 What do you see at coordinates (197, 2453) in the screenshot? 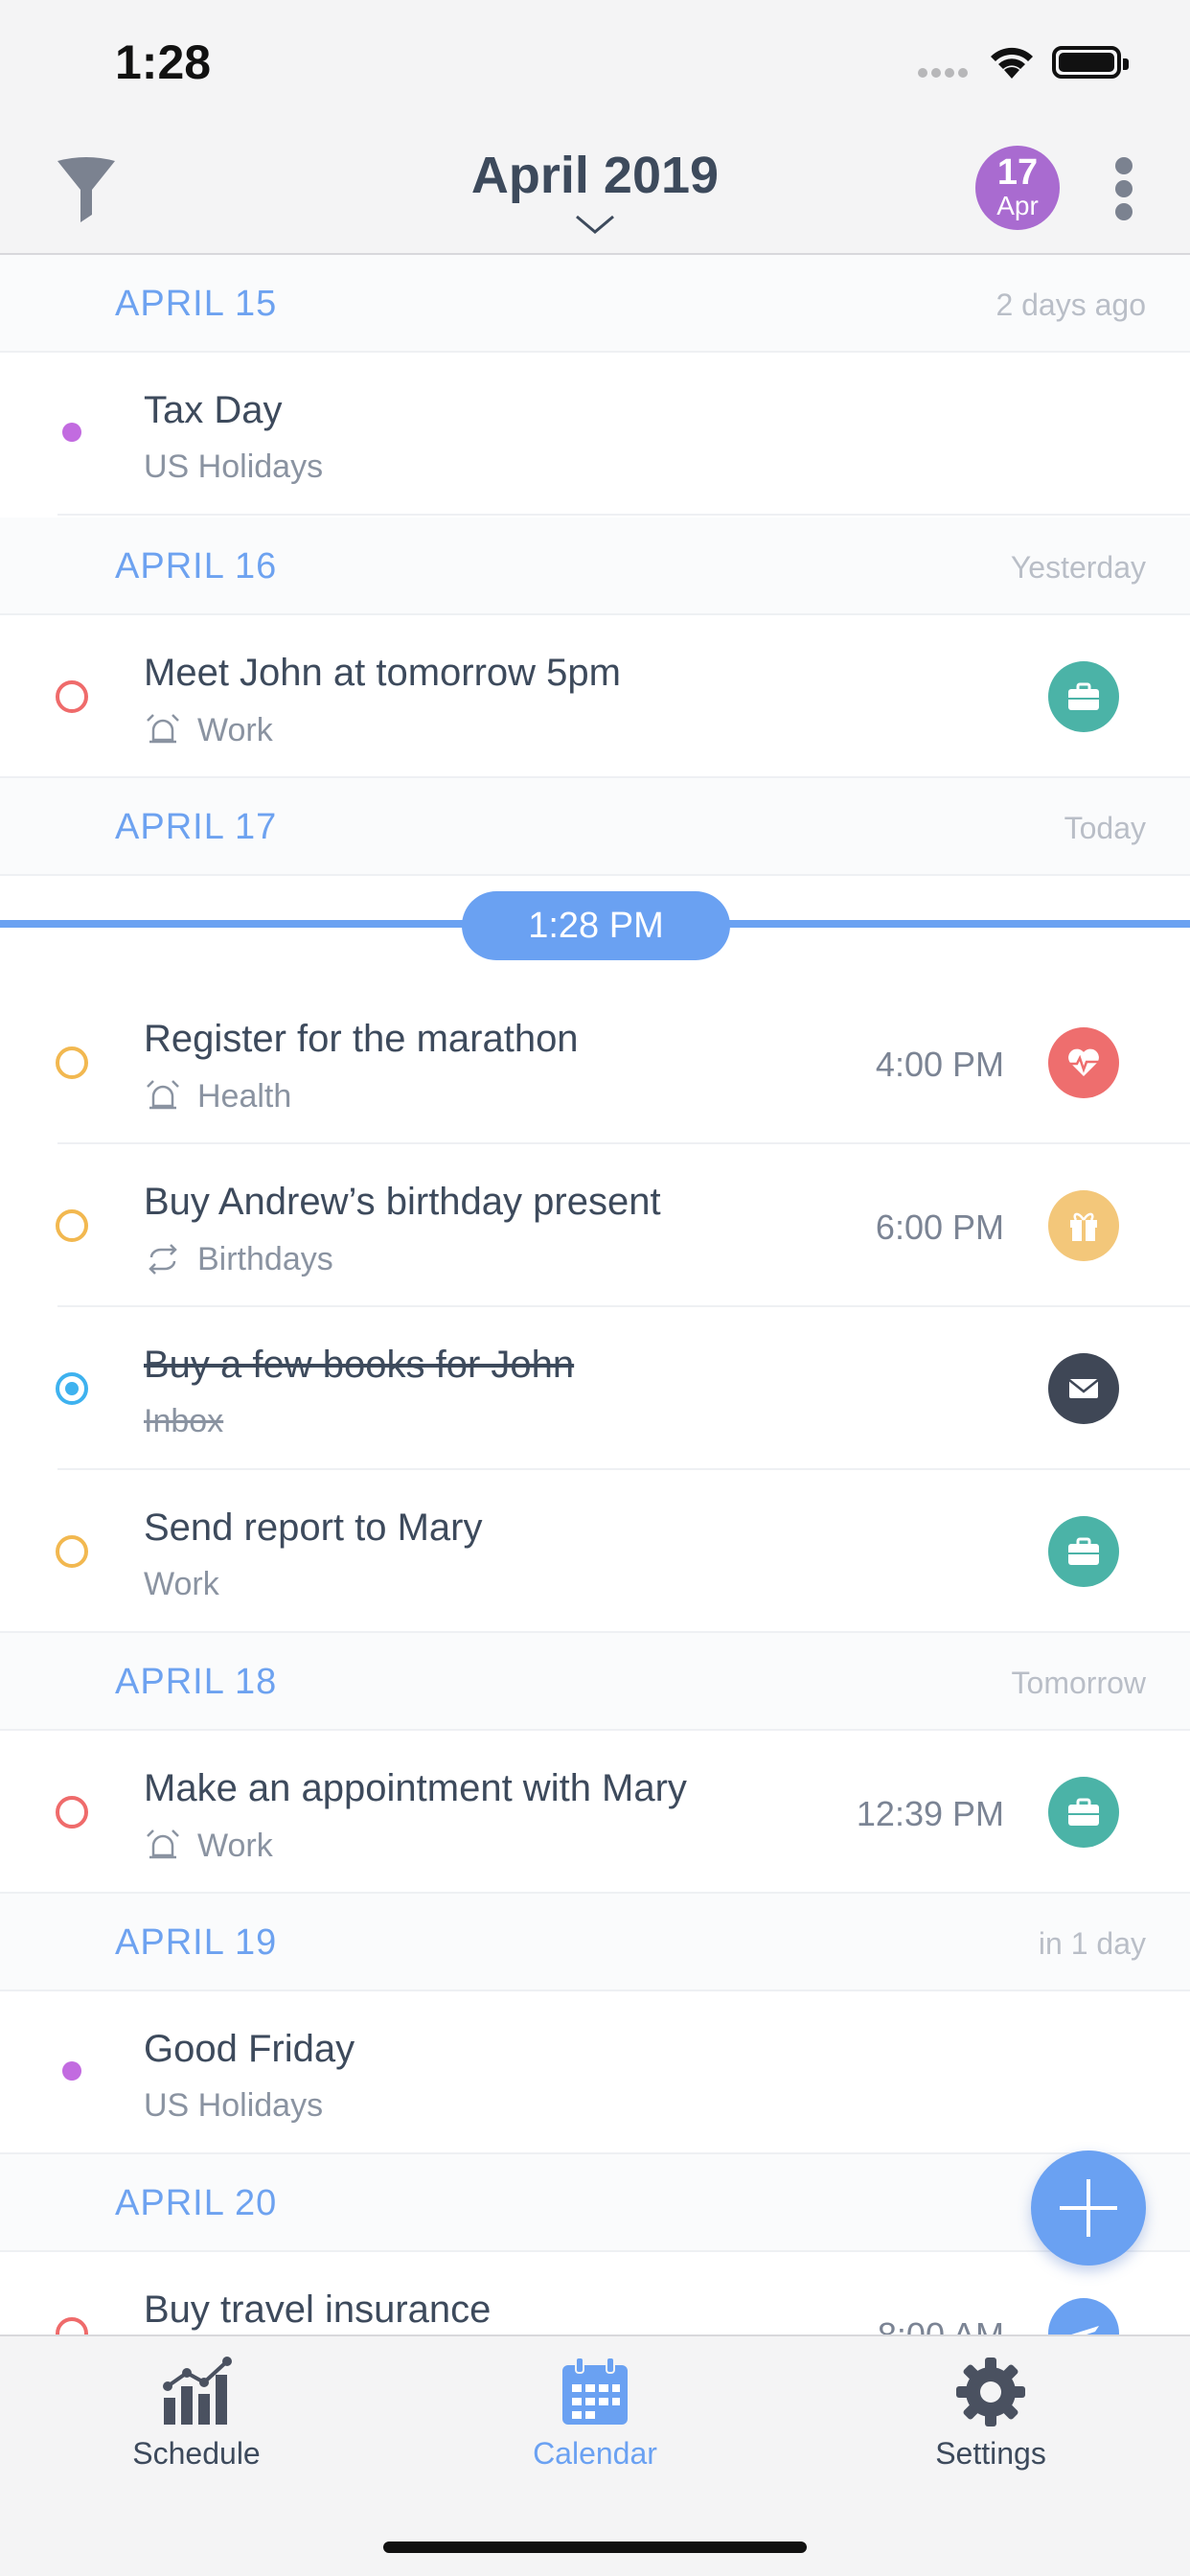
I see `tab-label: Schedule` at bounding box center [197, 2453].